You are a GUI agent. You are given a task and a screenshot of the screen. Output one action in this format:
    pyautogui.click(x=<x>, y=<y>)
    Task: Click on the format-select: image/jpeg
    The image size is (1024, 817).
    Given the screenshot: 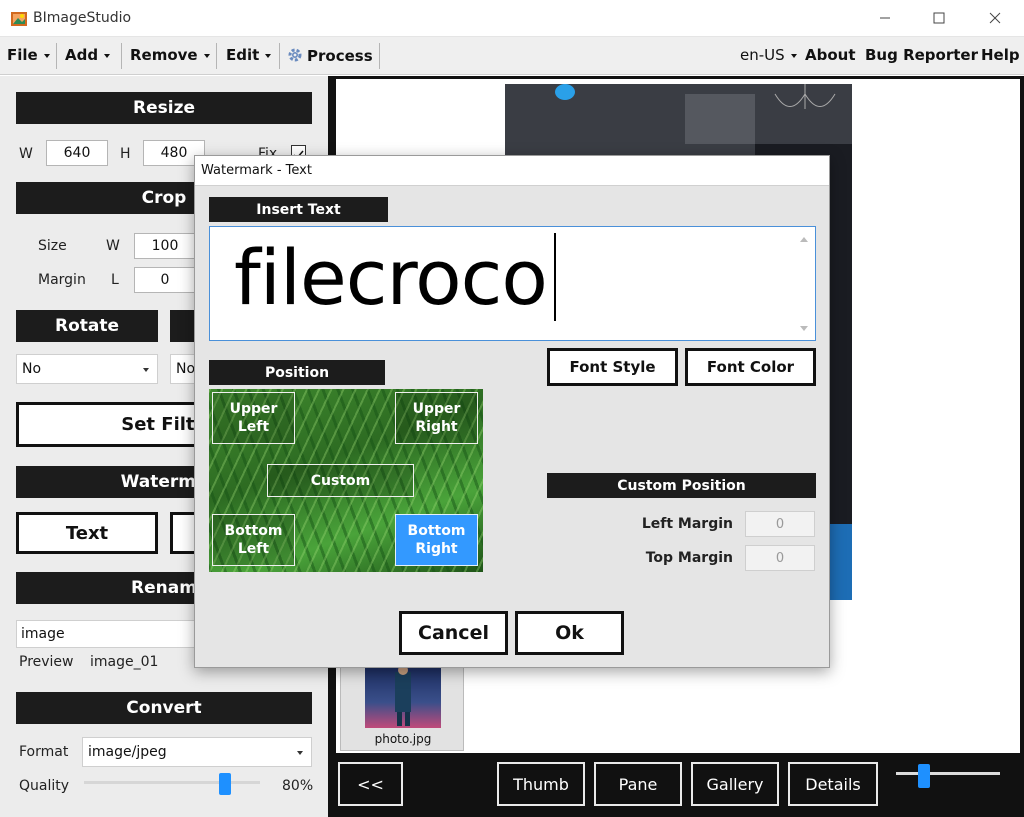 What is the action you would take?
    pyautogui.click(x=197, y=752)
    